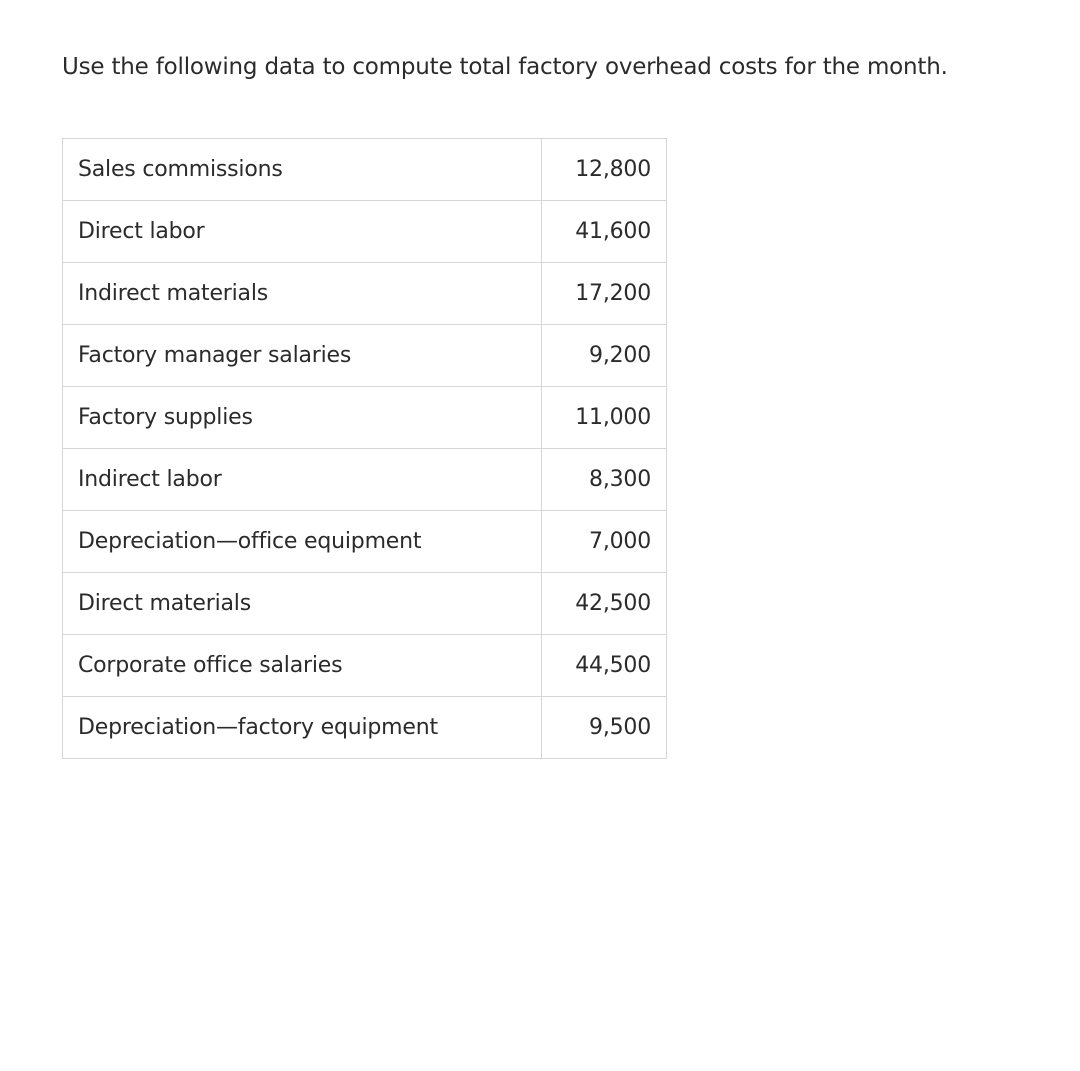 The width and height of the screenshot is (1080, 1071). Describe the element at coordinates (302, 665) in the screenshot. I see `cost-label: Corporate office salaries` at that location.